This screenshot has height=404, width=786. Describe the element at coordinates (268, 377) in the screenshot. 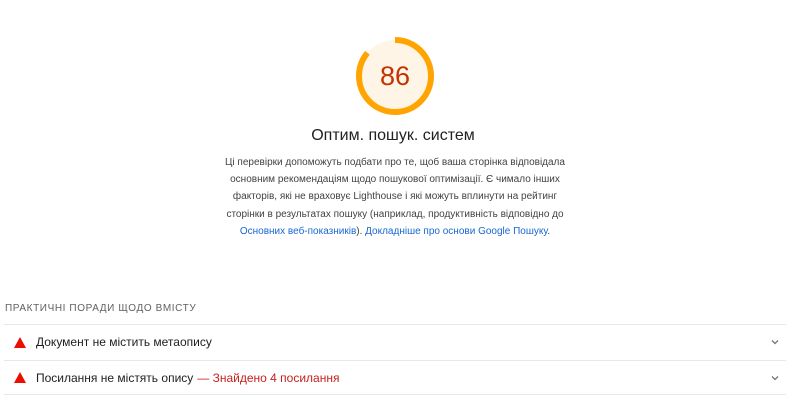

I see `audit-display-value: — Знайдено 4 посилання` at that location.